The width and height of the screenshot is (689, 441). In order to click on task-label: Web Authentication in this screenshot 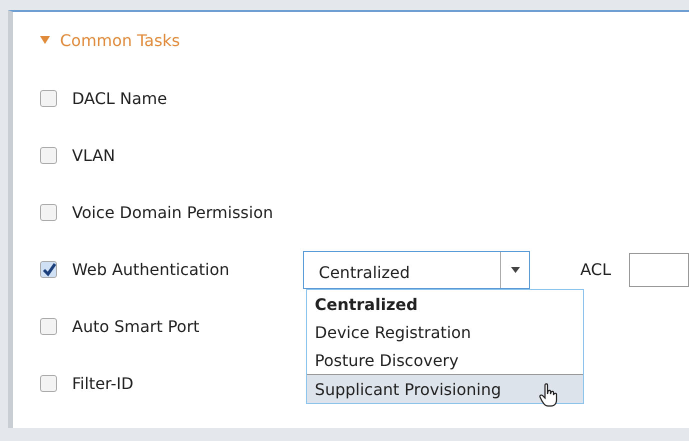, I will do `click(151, 269)`.